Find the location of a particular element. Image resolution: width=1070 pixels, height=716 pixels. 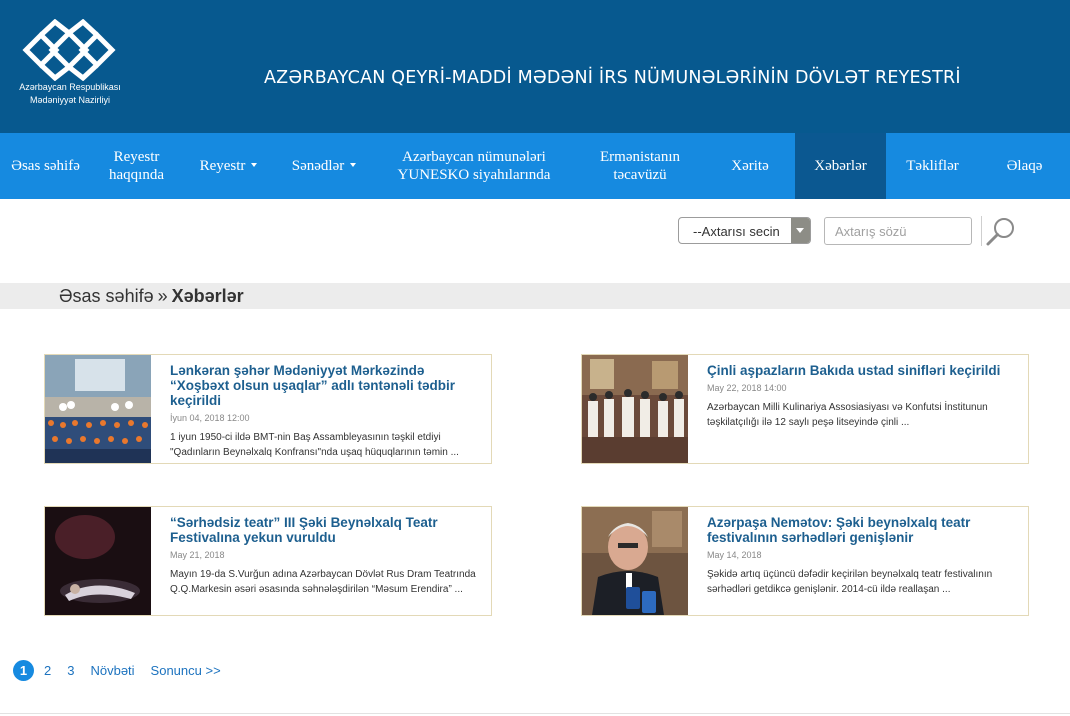

nav-item-label: Xəbərlər is located at coordinates (840, 166).